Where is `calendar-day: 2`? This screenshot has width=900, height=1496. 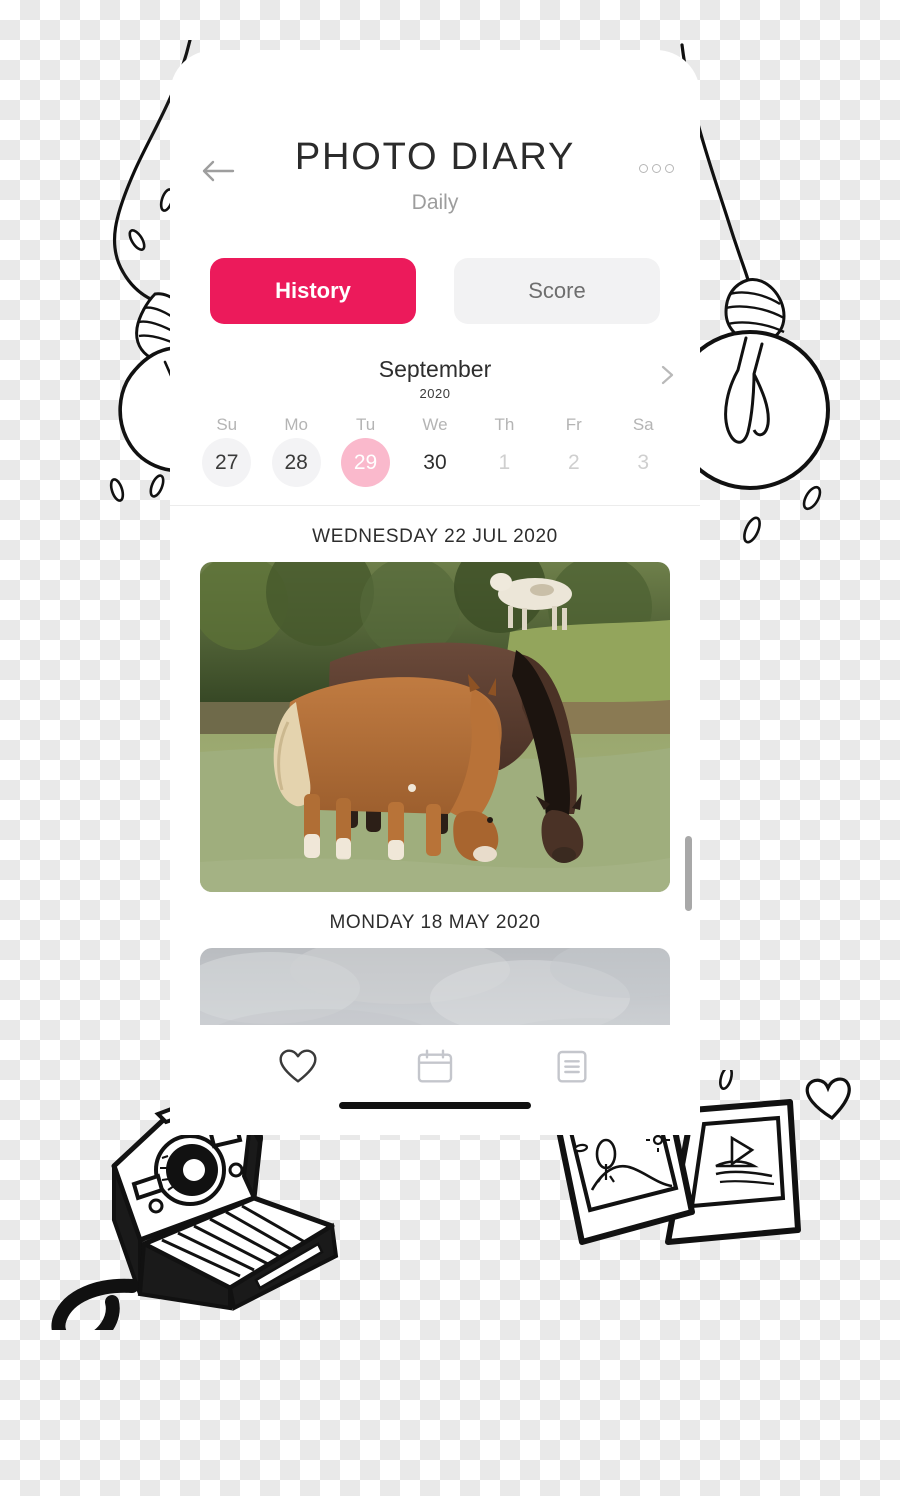 calendar-day: 2 is located at coordinates (573, 462).